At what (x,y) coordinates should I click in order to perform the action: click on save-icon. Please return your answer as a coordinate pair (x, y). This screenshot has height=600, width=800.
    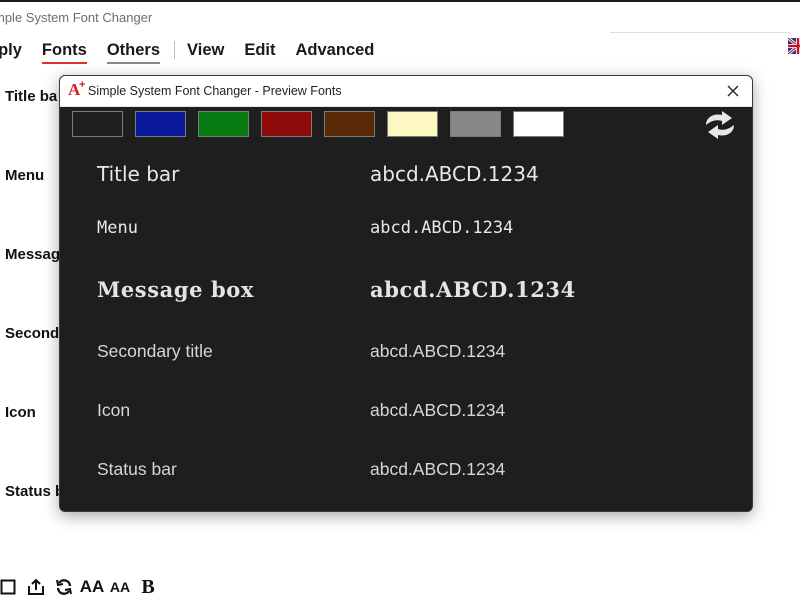
    Looking at the image, I should click on (10, 587).